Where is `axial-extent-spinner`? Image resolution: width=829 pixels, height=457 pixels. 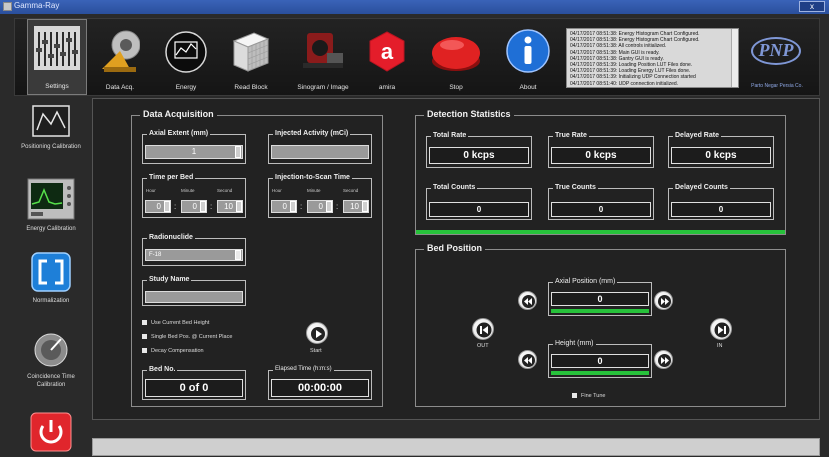
axial-extent-spinner is located at coordinates (238, 152).